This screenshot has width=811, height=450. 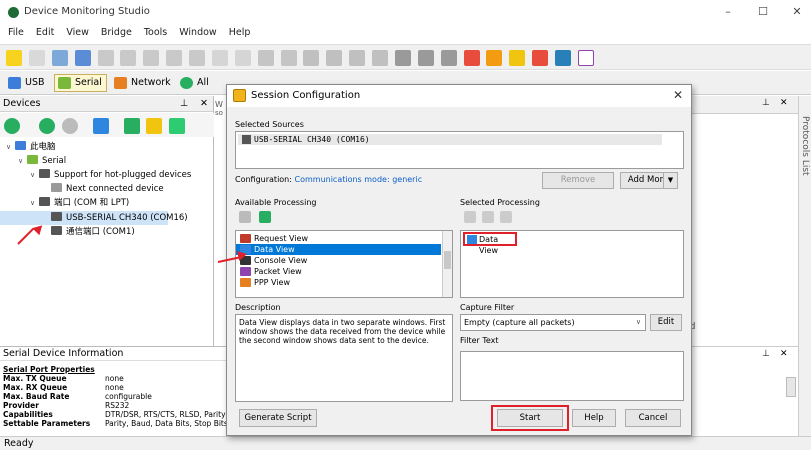 What do you see at coordinates (174, 58) in the screenshot?
I see `find-icon` at bounding box center [174, 58].